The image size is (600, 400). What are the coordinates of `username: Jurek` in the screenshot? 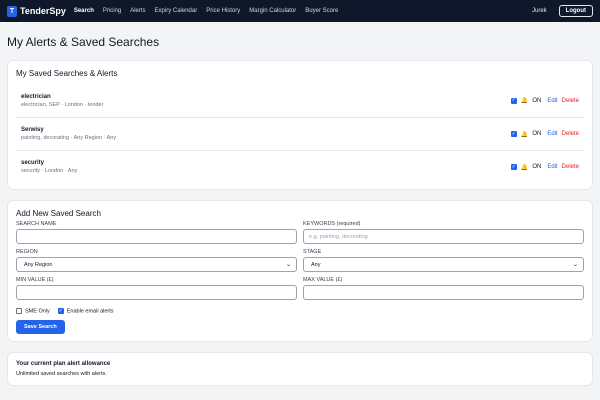 It's located at (539, 11).